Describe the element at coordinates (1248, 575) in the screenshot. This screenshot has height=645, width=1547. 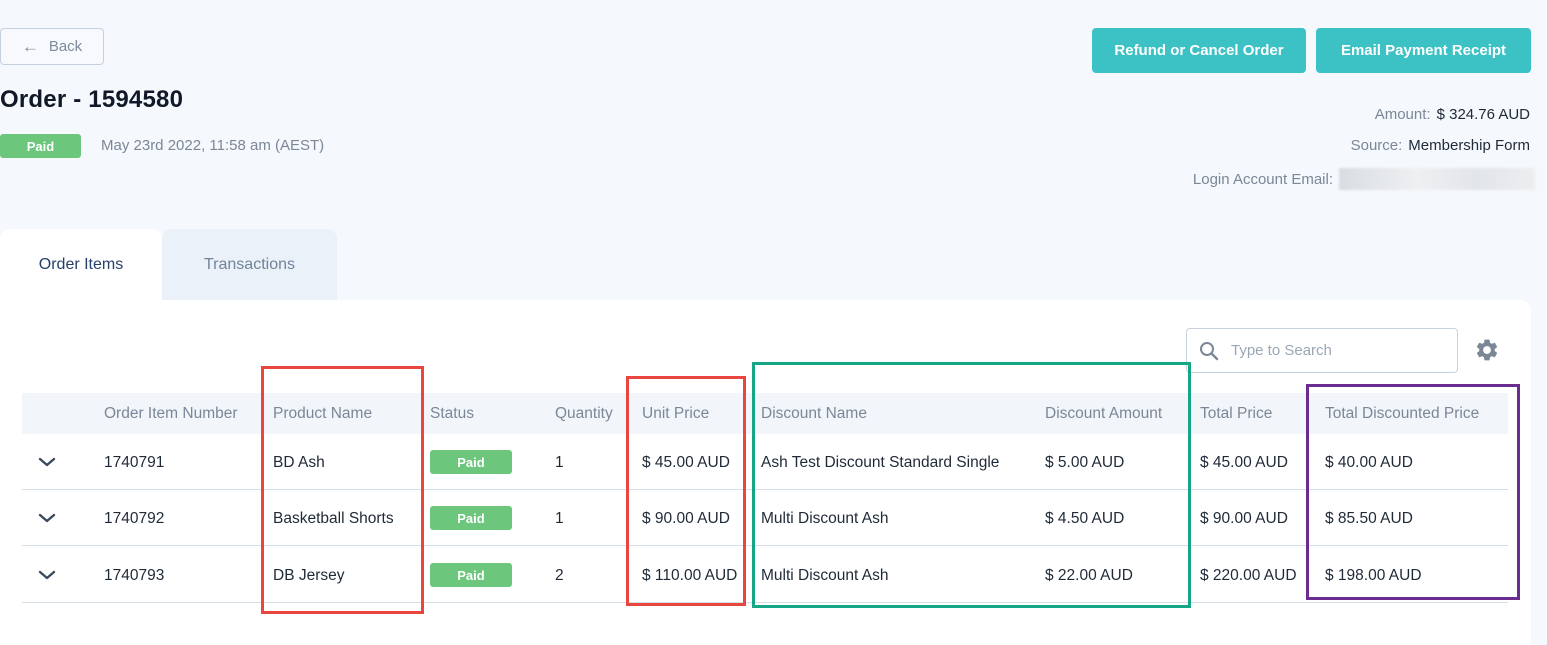
I see `table-cell: $ 220.00 AUD` at that location.